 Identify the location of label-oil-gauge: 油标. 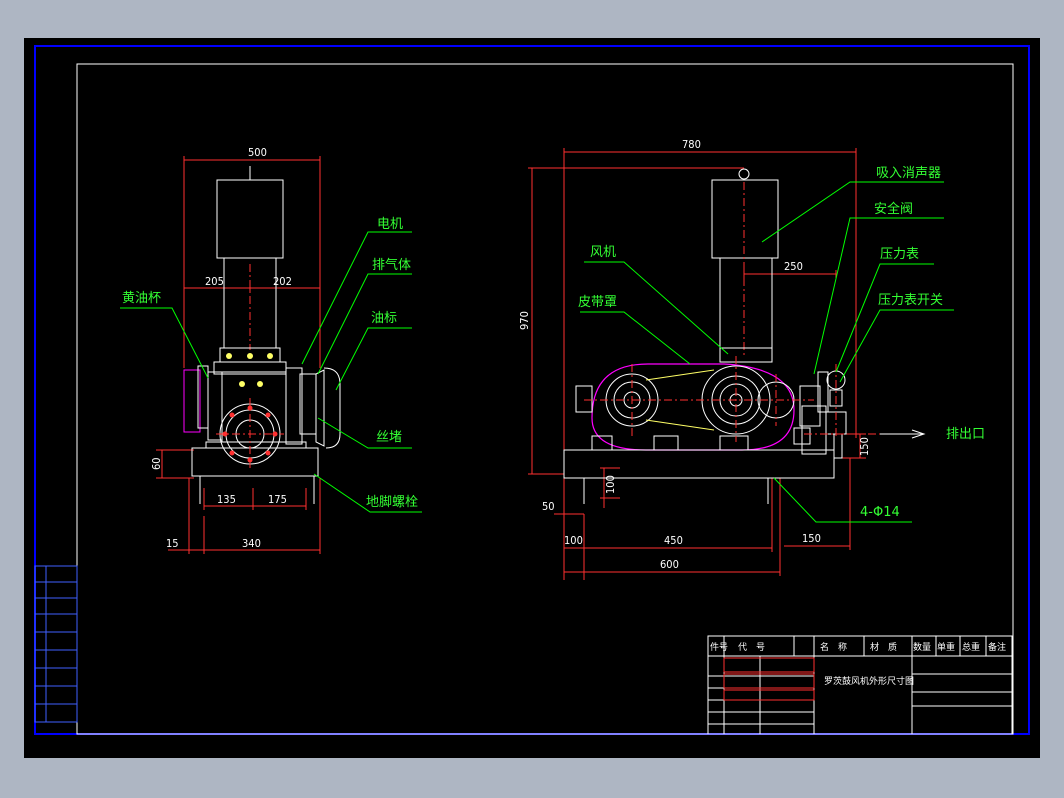
(384, 318).